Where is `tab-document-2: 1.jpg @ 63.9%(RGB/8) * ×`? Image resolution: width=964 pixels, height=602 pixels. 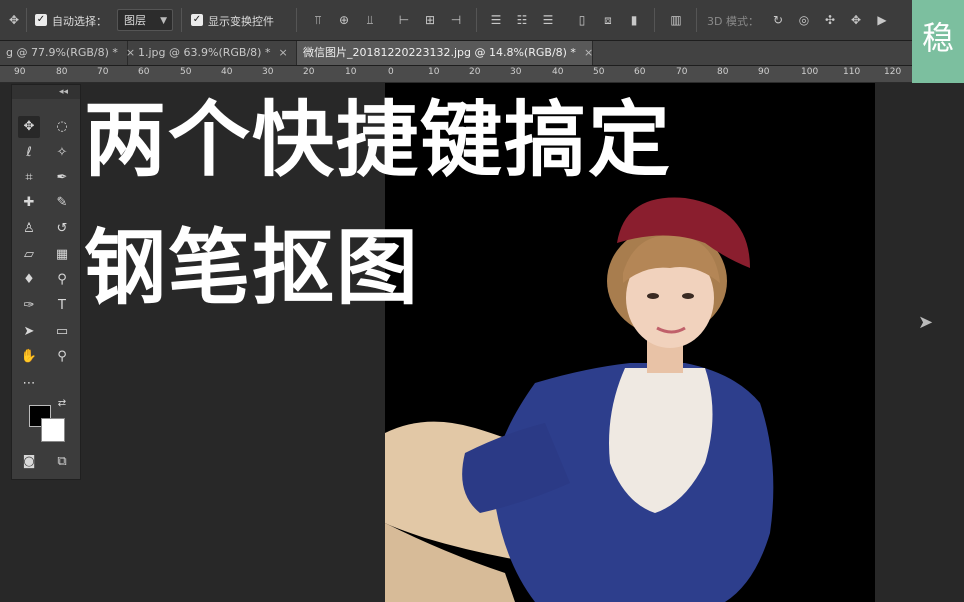 tab-document-2: 1.jpg @ 63.9%(RGB/8) * × is located at coordinates (214, 53).